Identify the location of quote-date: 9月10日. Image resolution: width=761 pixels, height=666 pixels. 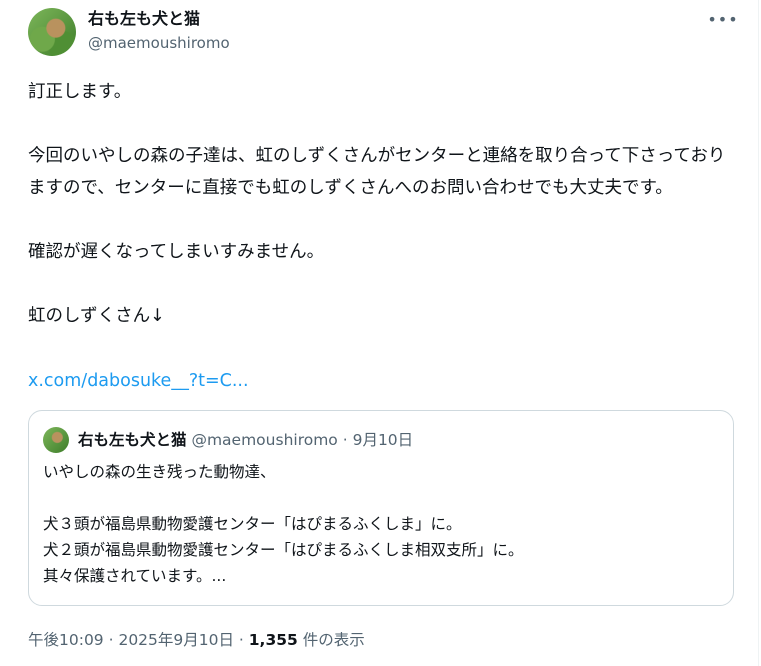
(383, 440).